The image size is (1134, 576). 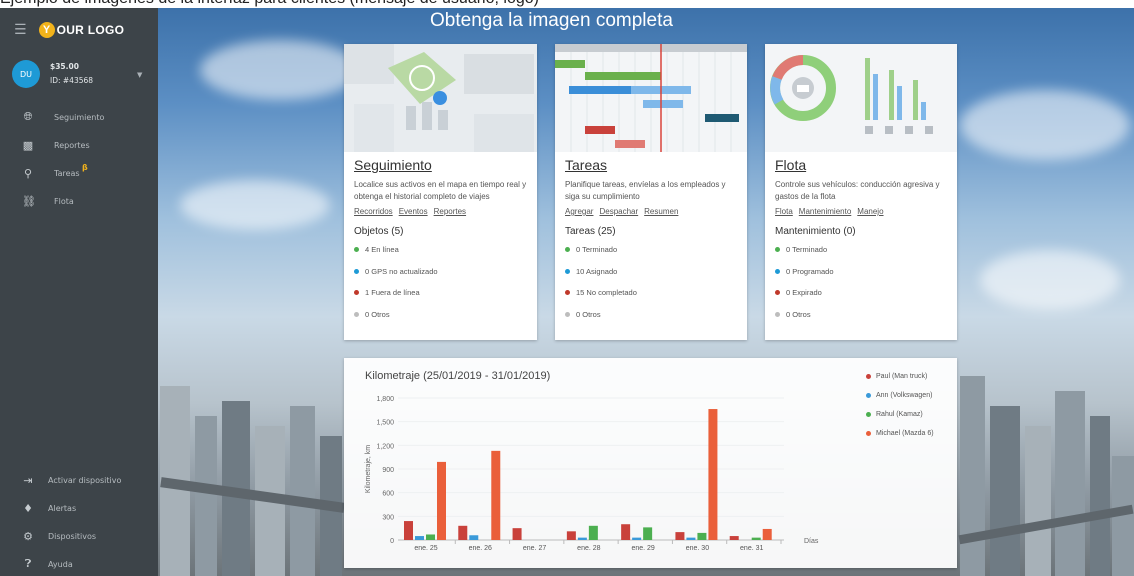 What do you see at coordinates (46, 29) in the screenshot?
I see `logo-badge: Y` at bounding box center [46, 29].